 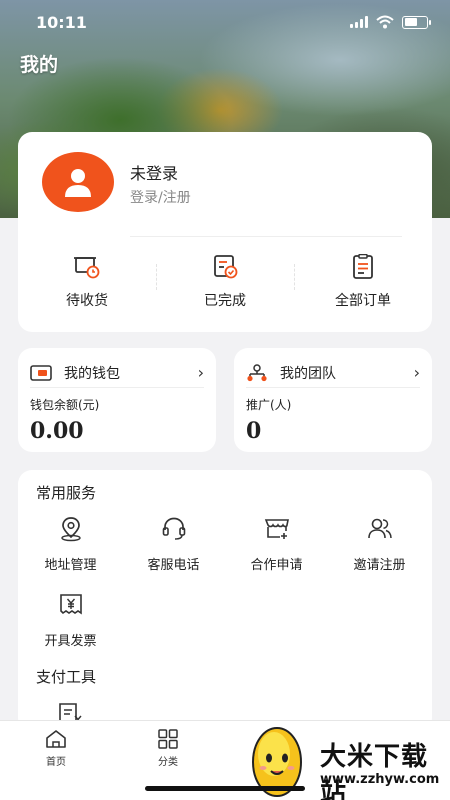 What do you see at coordinates (173, 565) in the screenshot?
I see `service-label: 客服电话` at bounding box center [173, 565].